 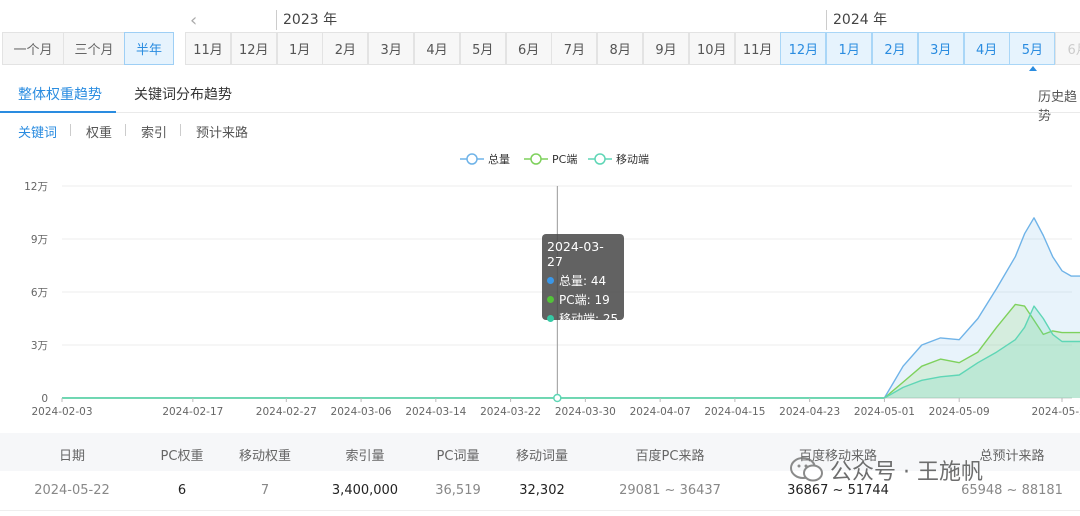 I want to click on table-cell: 7, so click(x=265, y=490).